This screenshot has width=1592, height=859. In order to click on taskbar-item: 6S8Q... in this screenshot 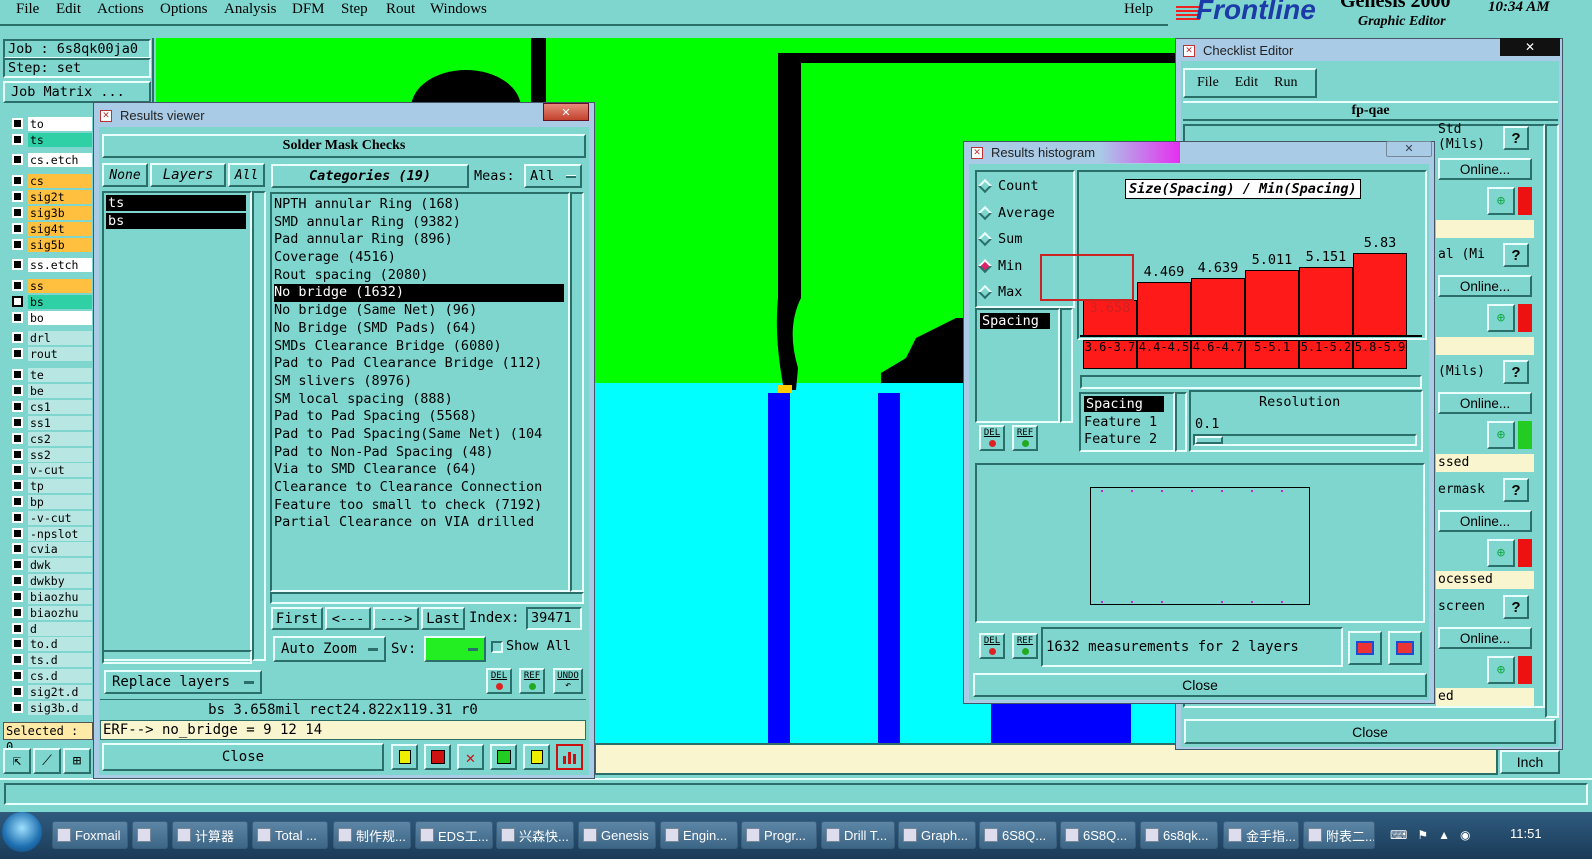, I will do `click(1018, 835)`.